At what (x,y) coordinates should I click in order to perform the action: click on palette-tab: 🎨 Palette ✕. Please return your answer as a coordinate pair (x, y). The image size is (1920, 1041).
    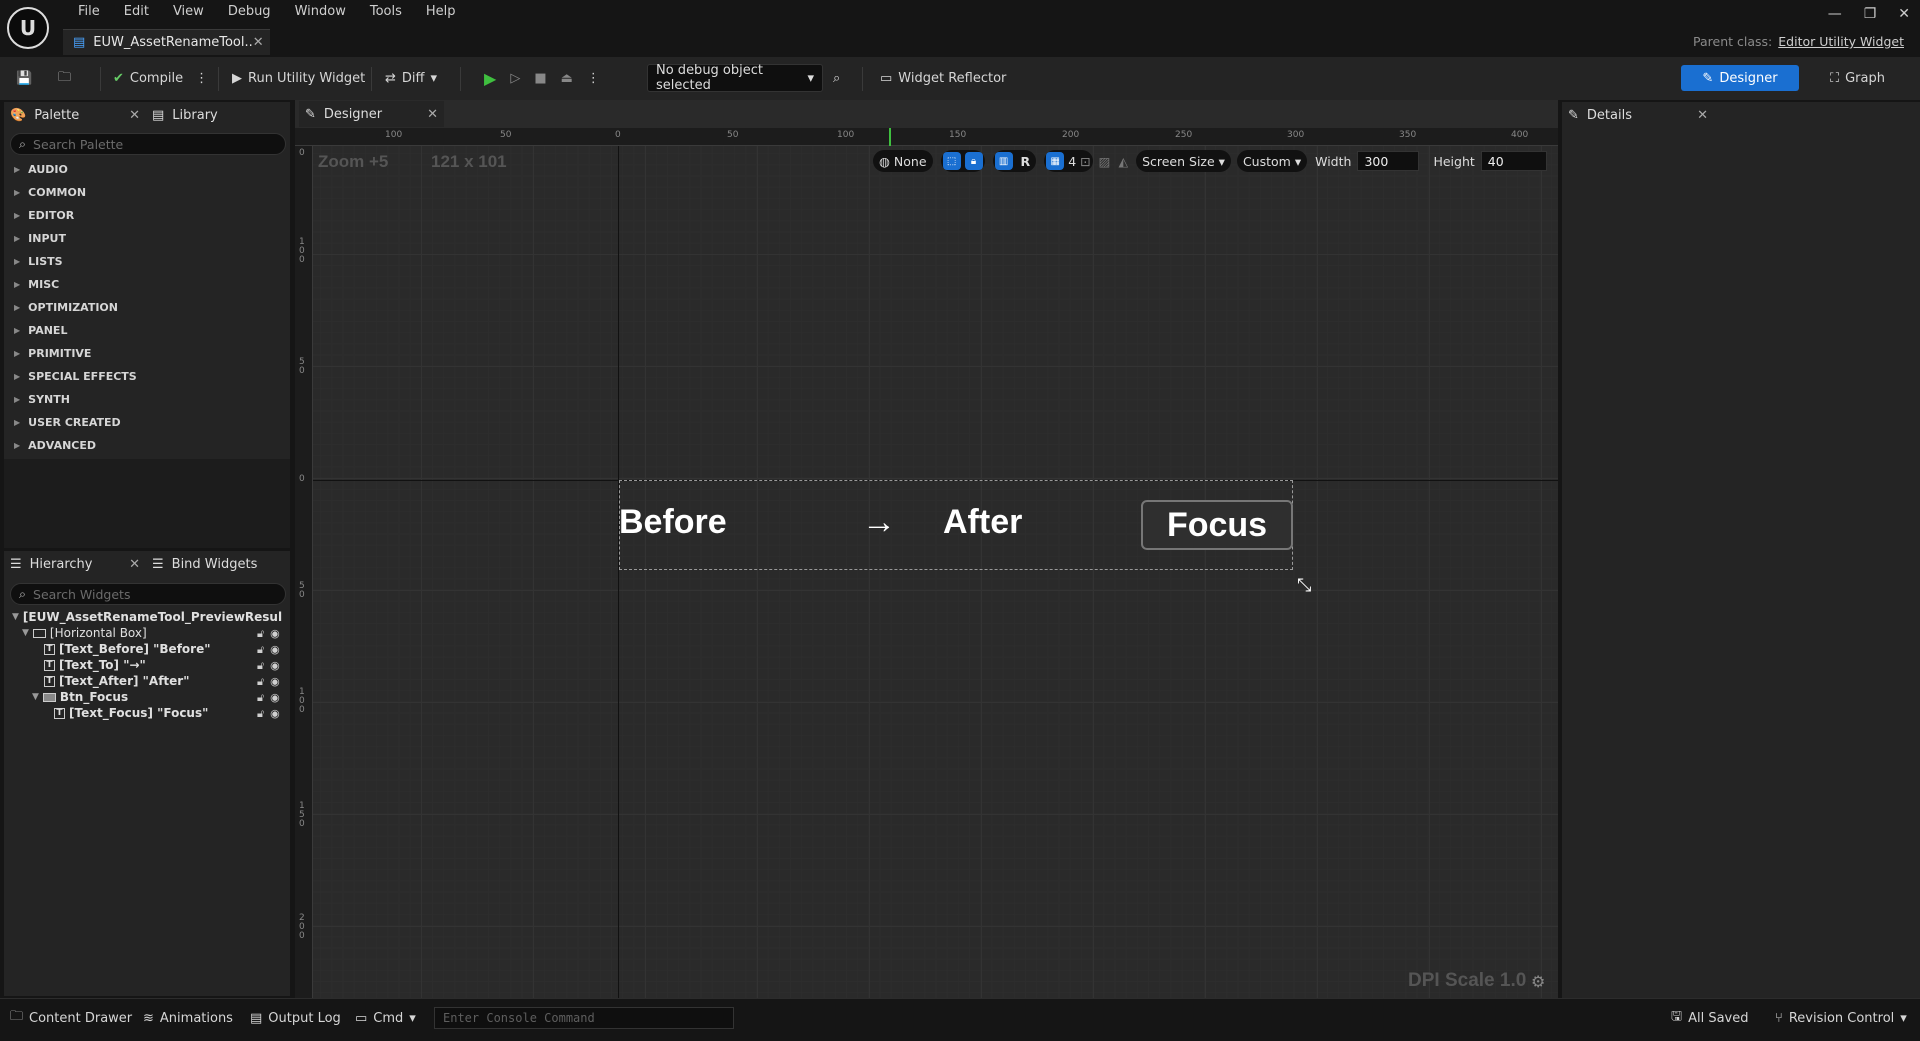
    Looking at the image, I should click on (75, 115).